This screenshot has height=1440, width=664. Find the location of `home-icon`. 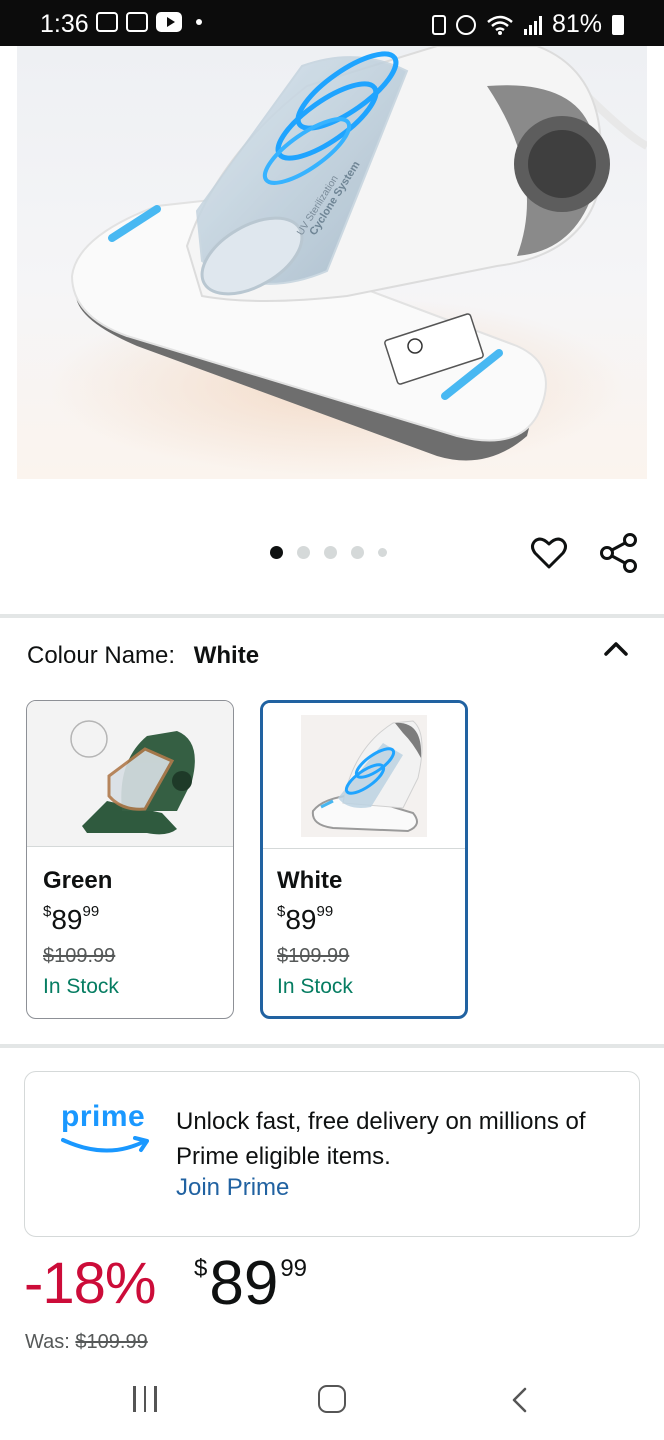

home-icon is located at coordinates (332, 1399).